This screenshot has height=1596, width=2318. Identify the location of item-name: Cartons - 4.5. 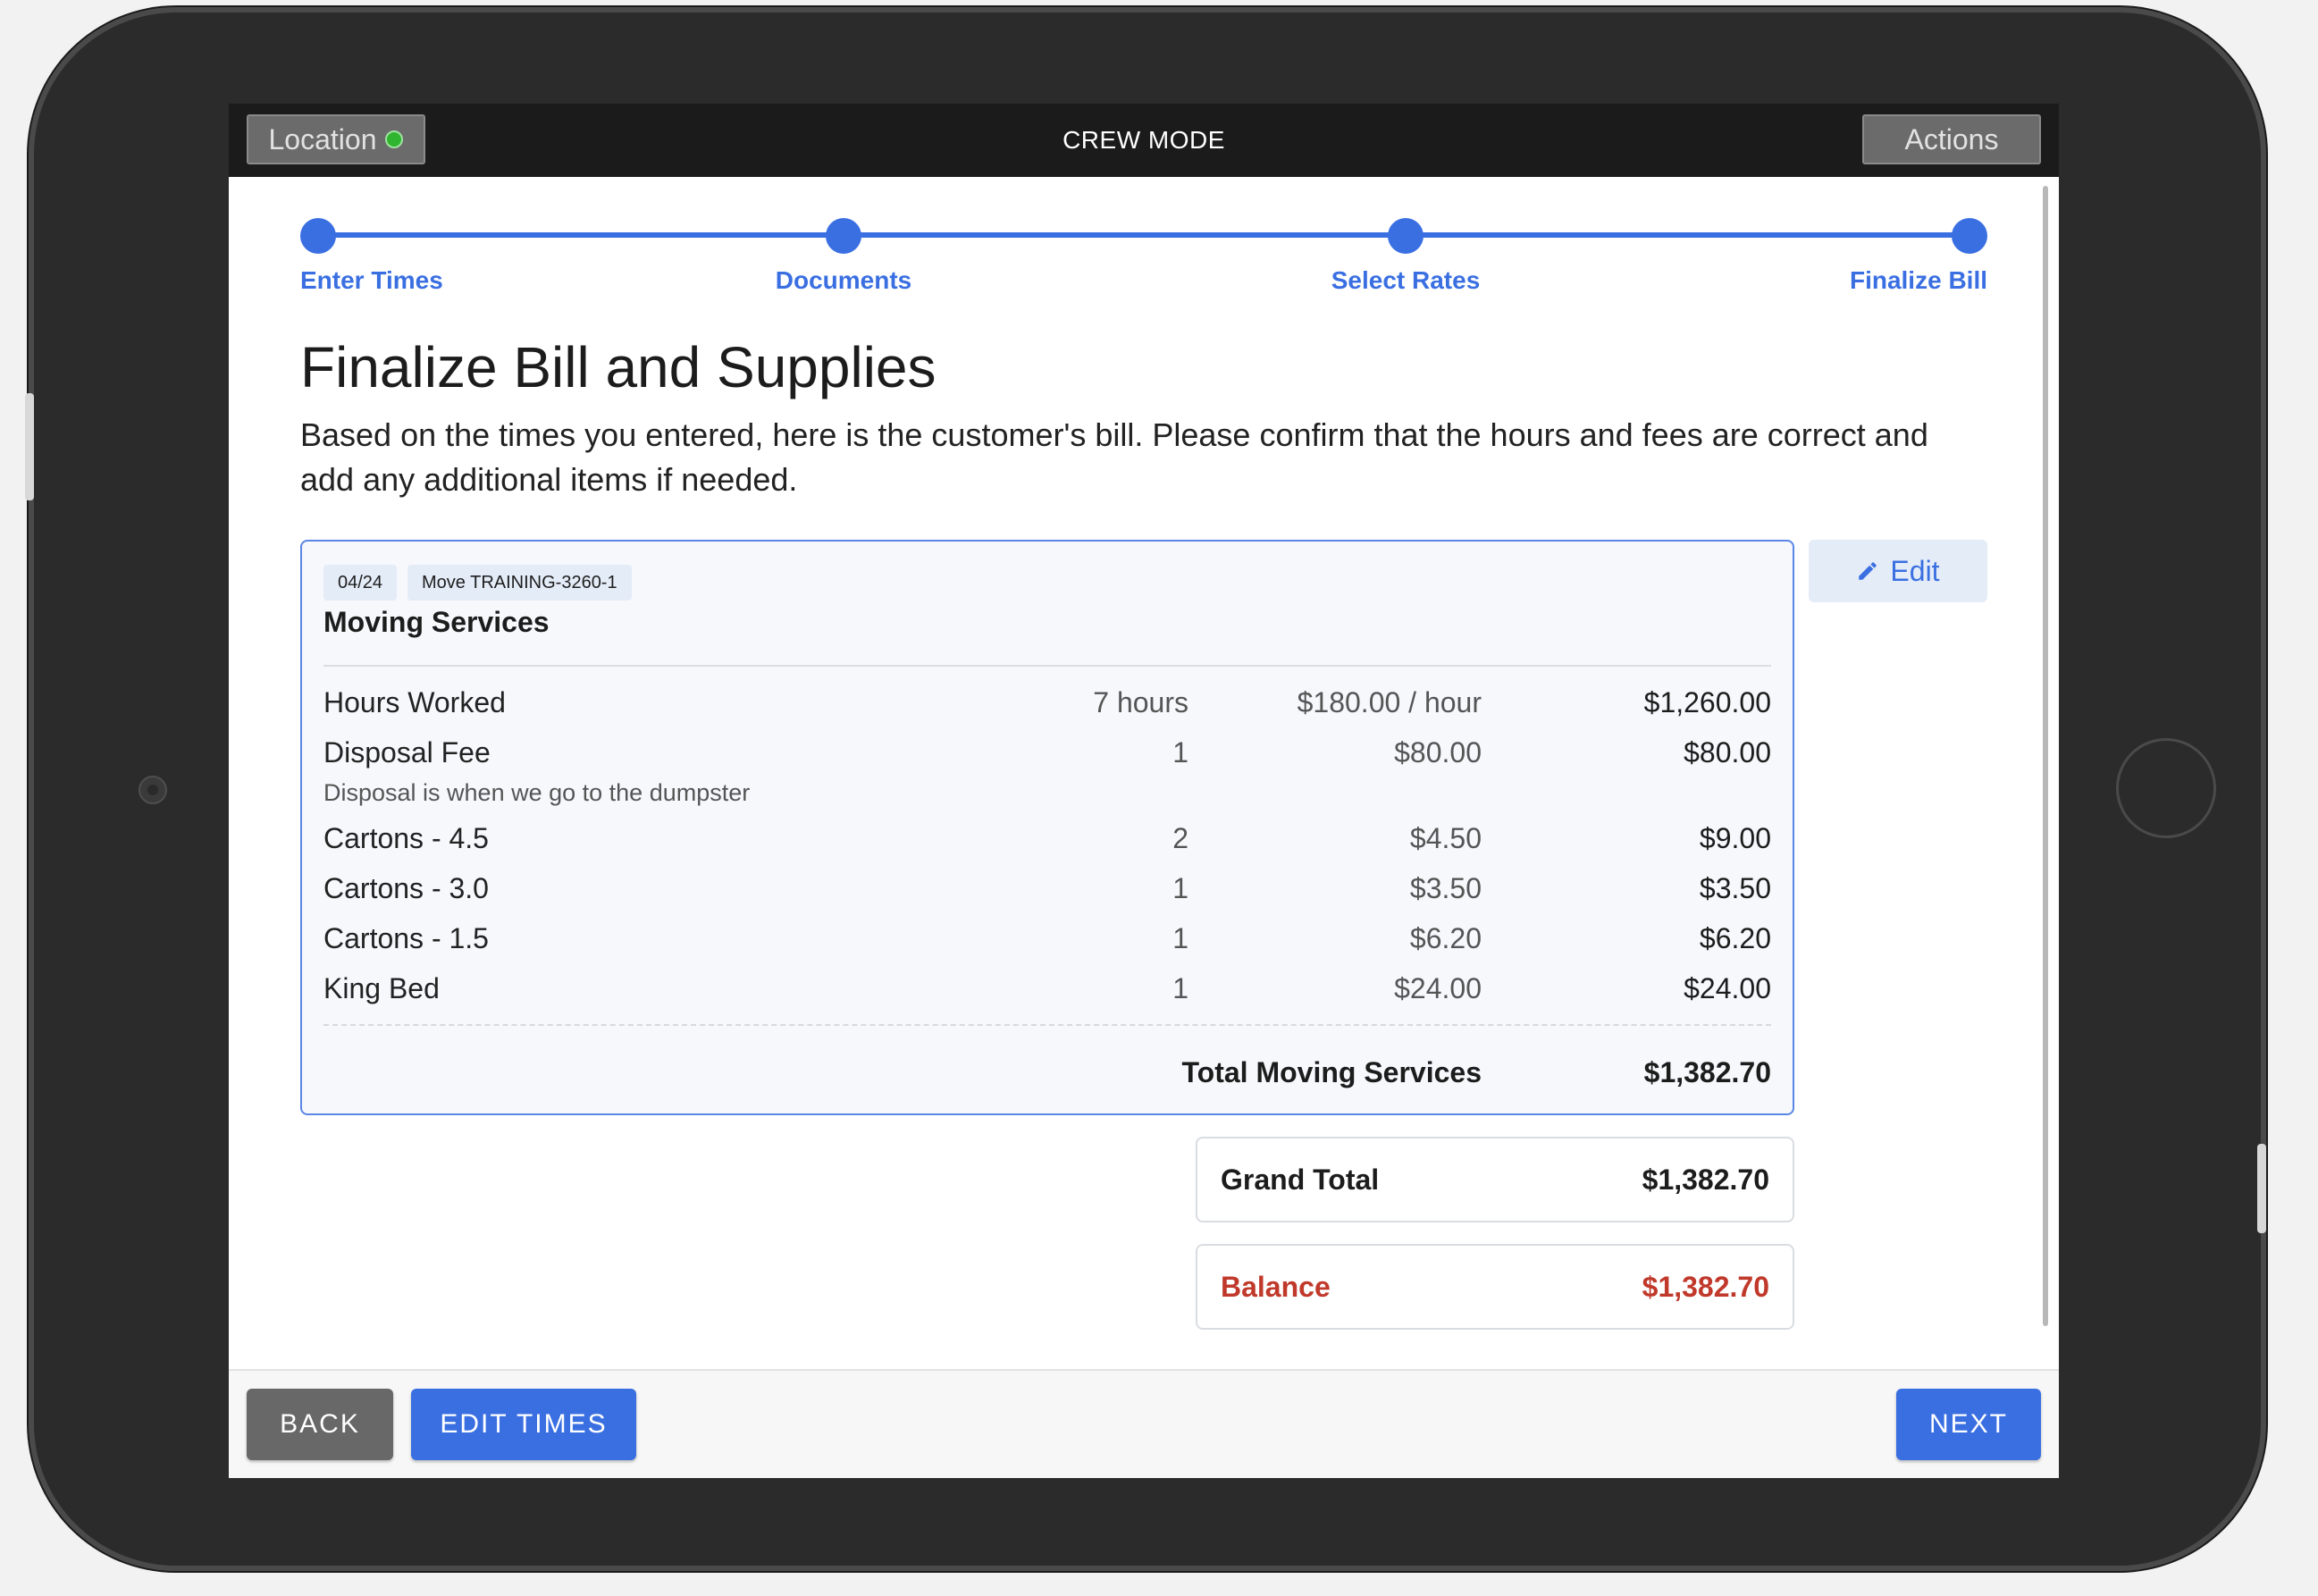
(406, 838).